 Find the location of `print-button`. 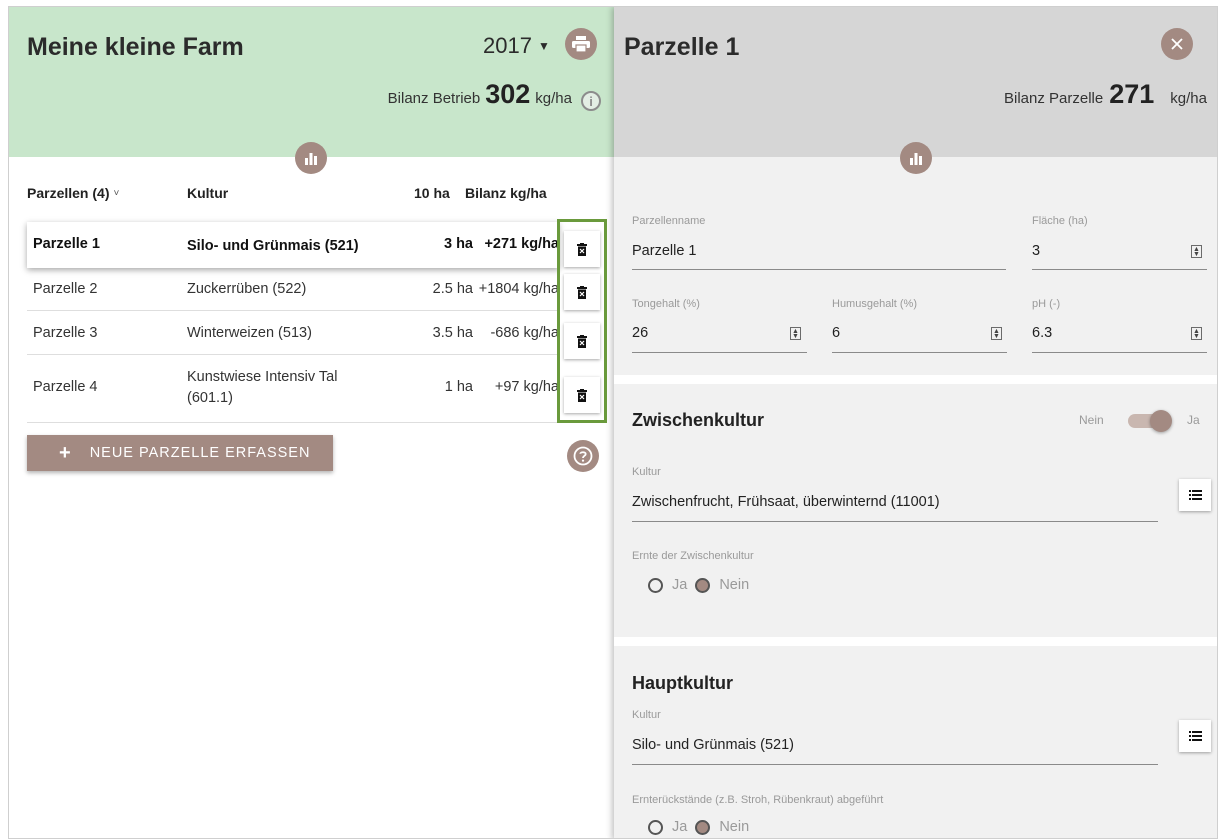

print-button is located at coordinates (581, 44).